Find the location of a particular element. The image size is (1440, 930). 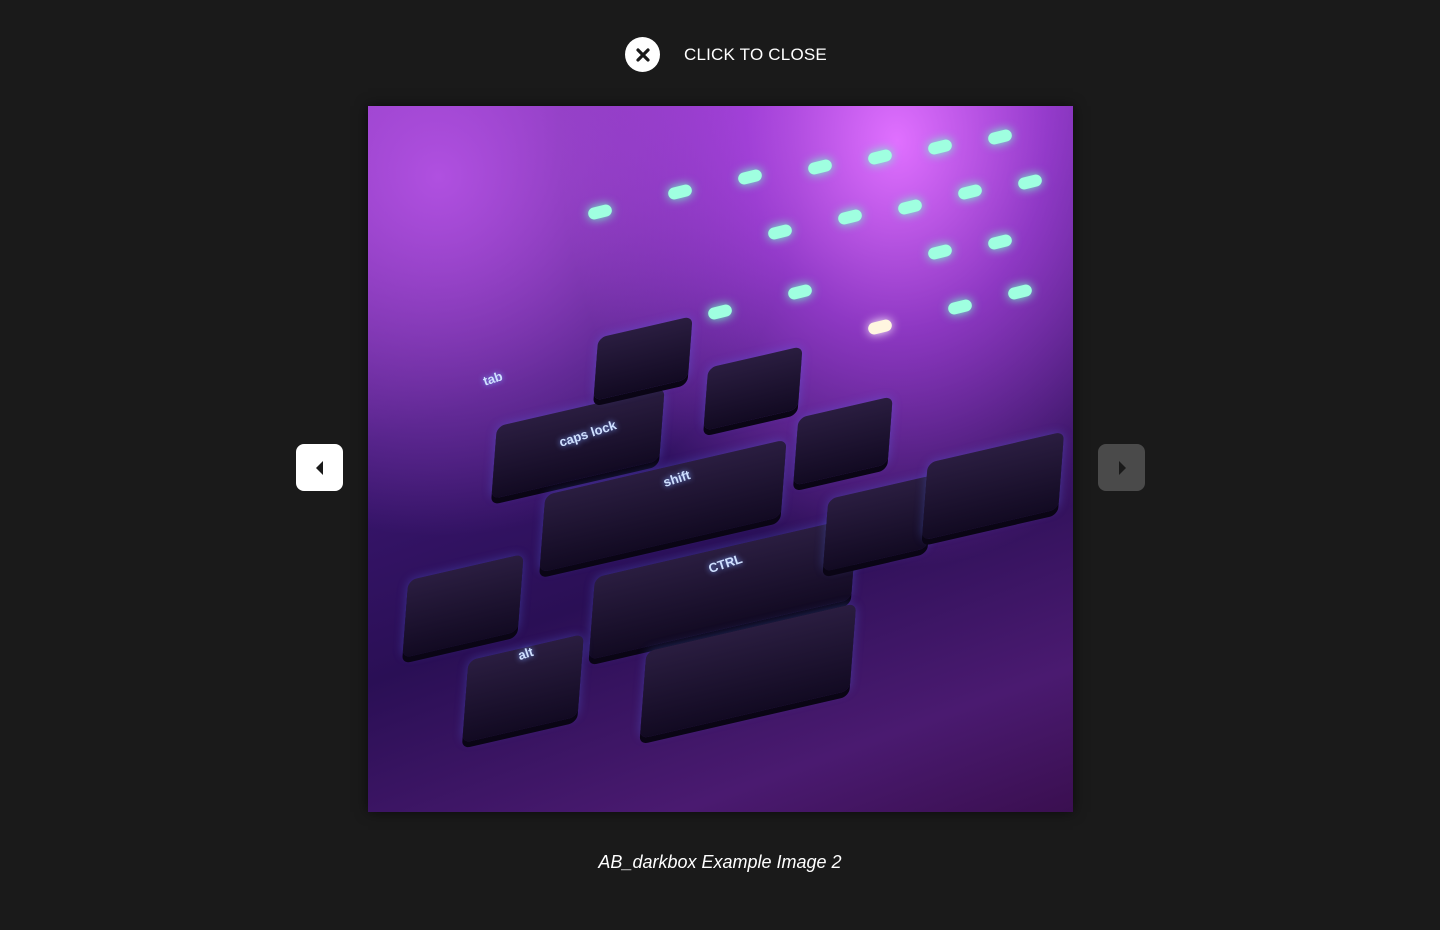

previous-button is located at coordinates (319, 467).